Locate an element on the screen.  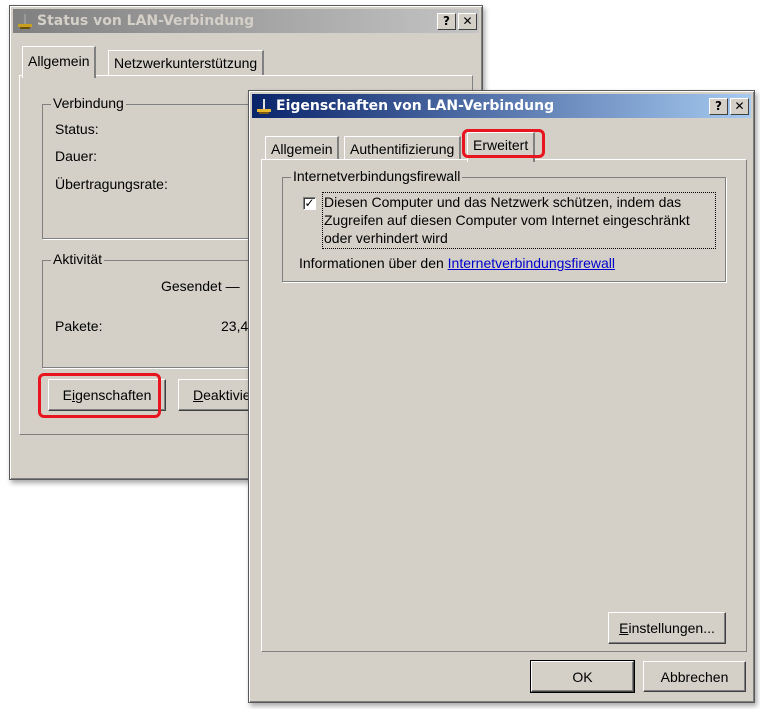
tab-label: Netzwerkunterstützung is located at coordinates (186, 63).